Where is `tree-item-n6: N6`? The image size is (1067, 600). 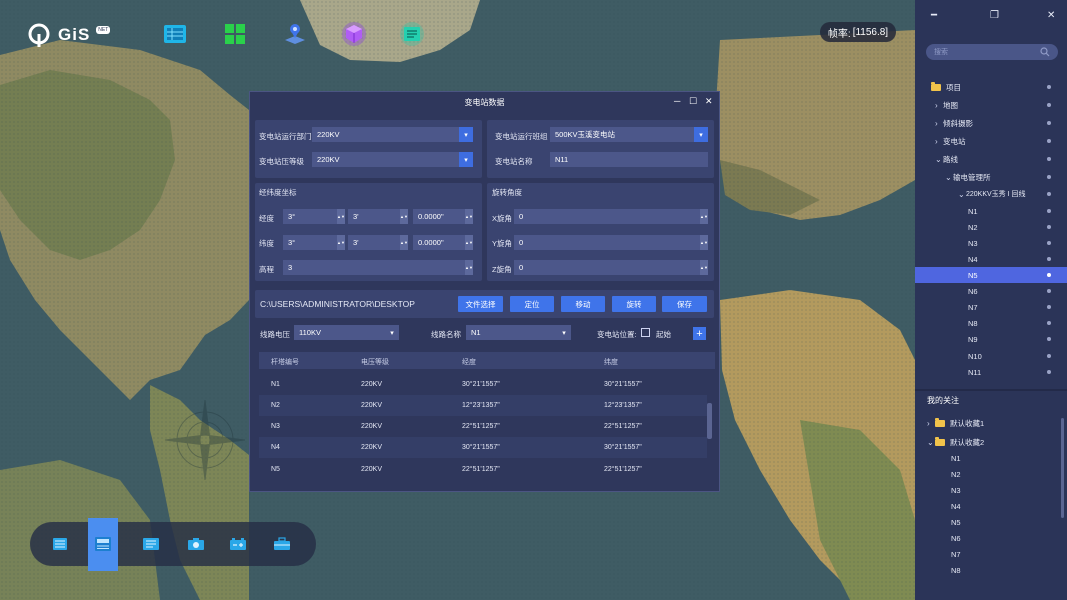 tree-item-n6: N6 is located at coordinates (991, 291).